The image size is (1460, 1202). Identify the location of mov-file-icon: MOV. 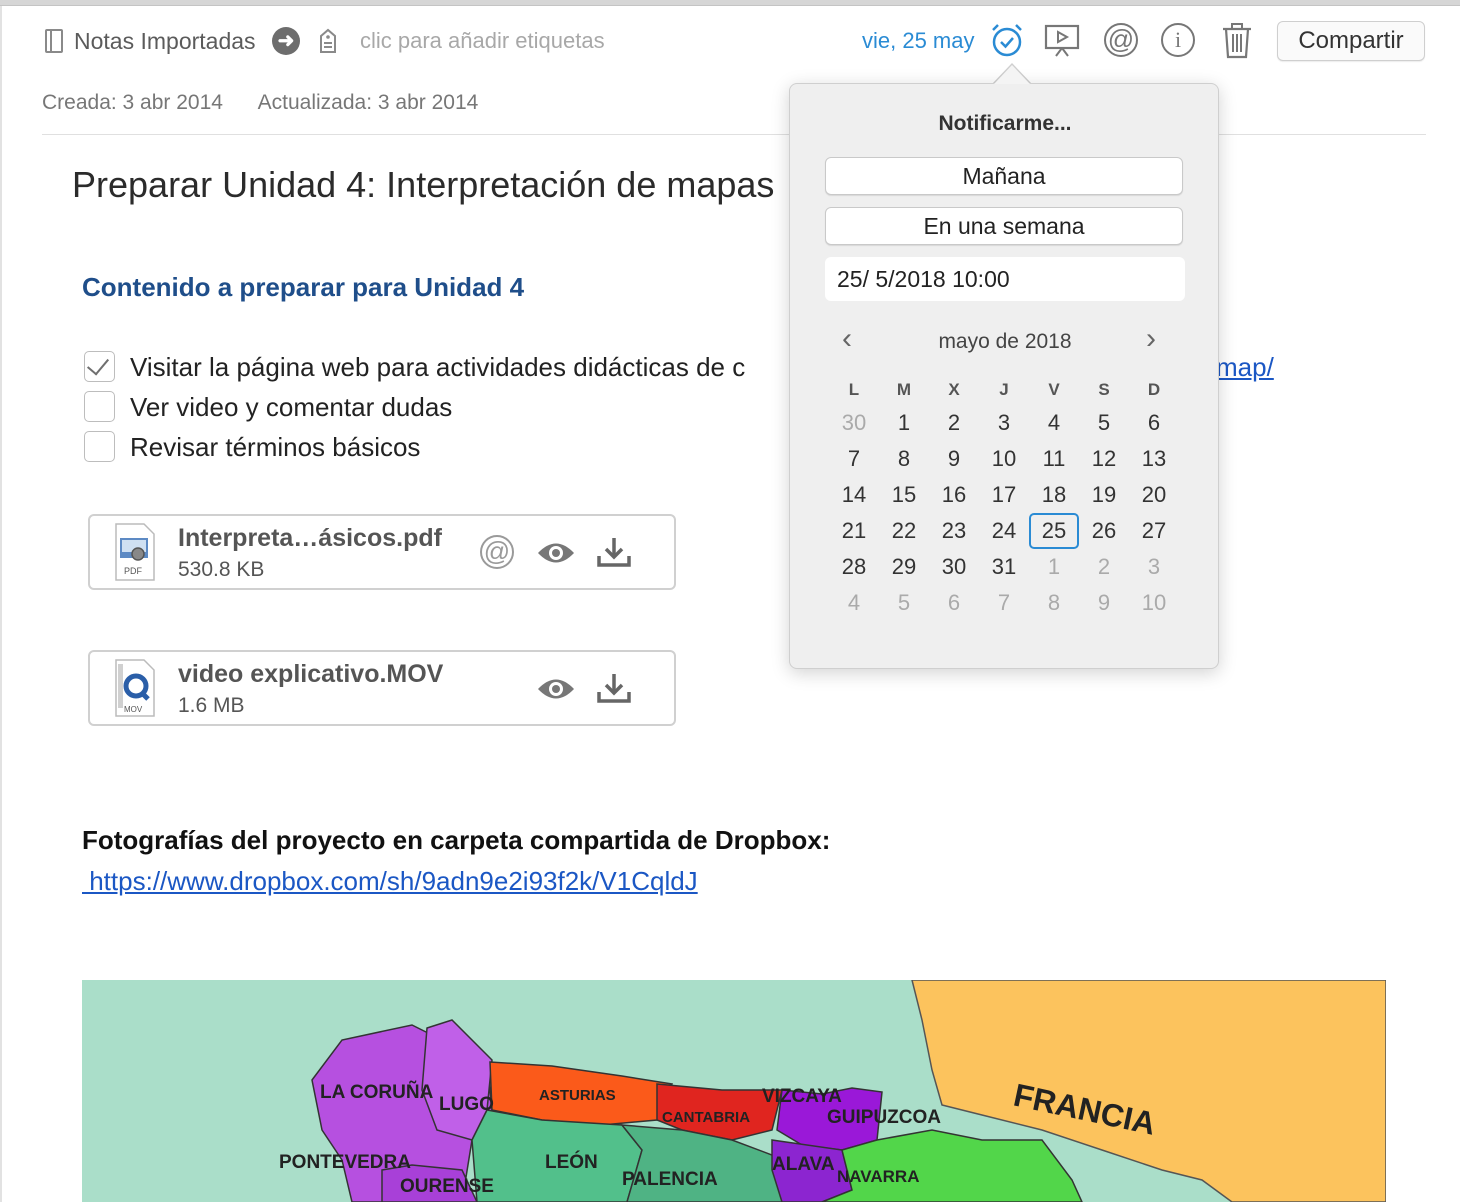
(135, 688).